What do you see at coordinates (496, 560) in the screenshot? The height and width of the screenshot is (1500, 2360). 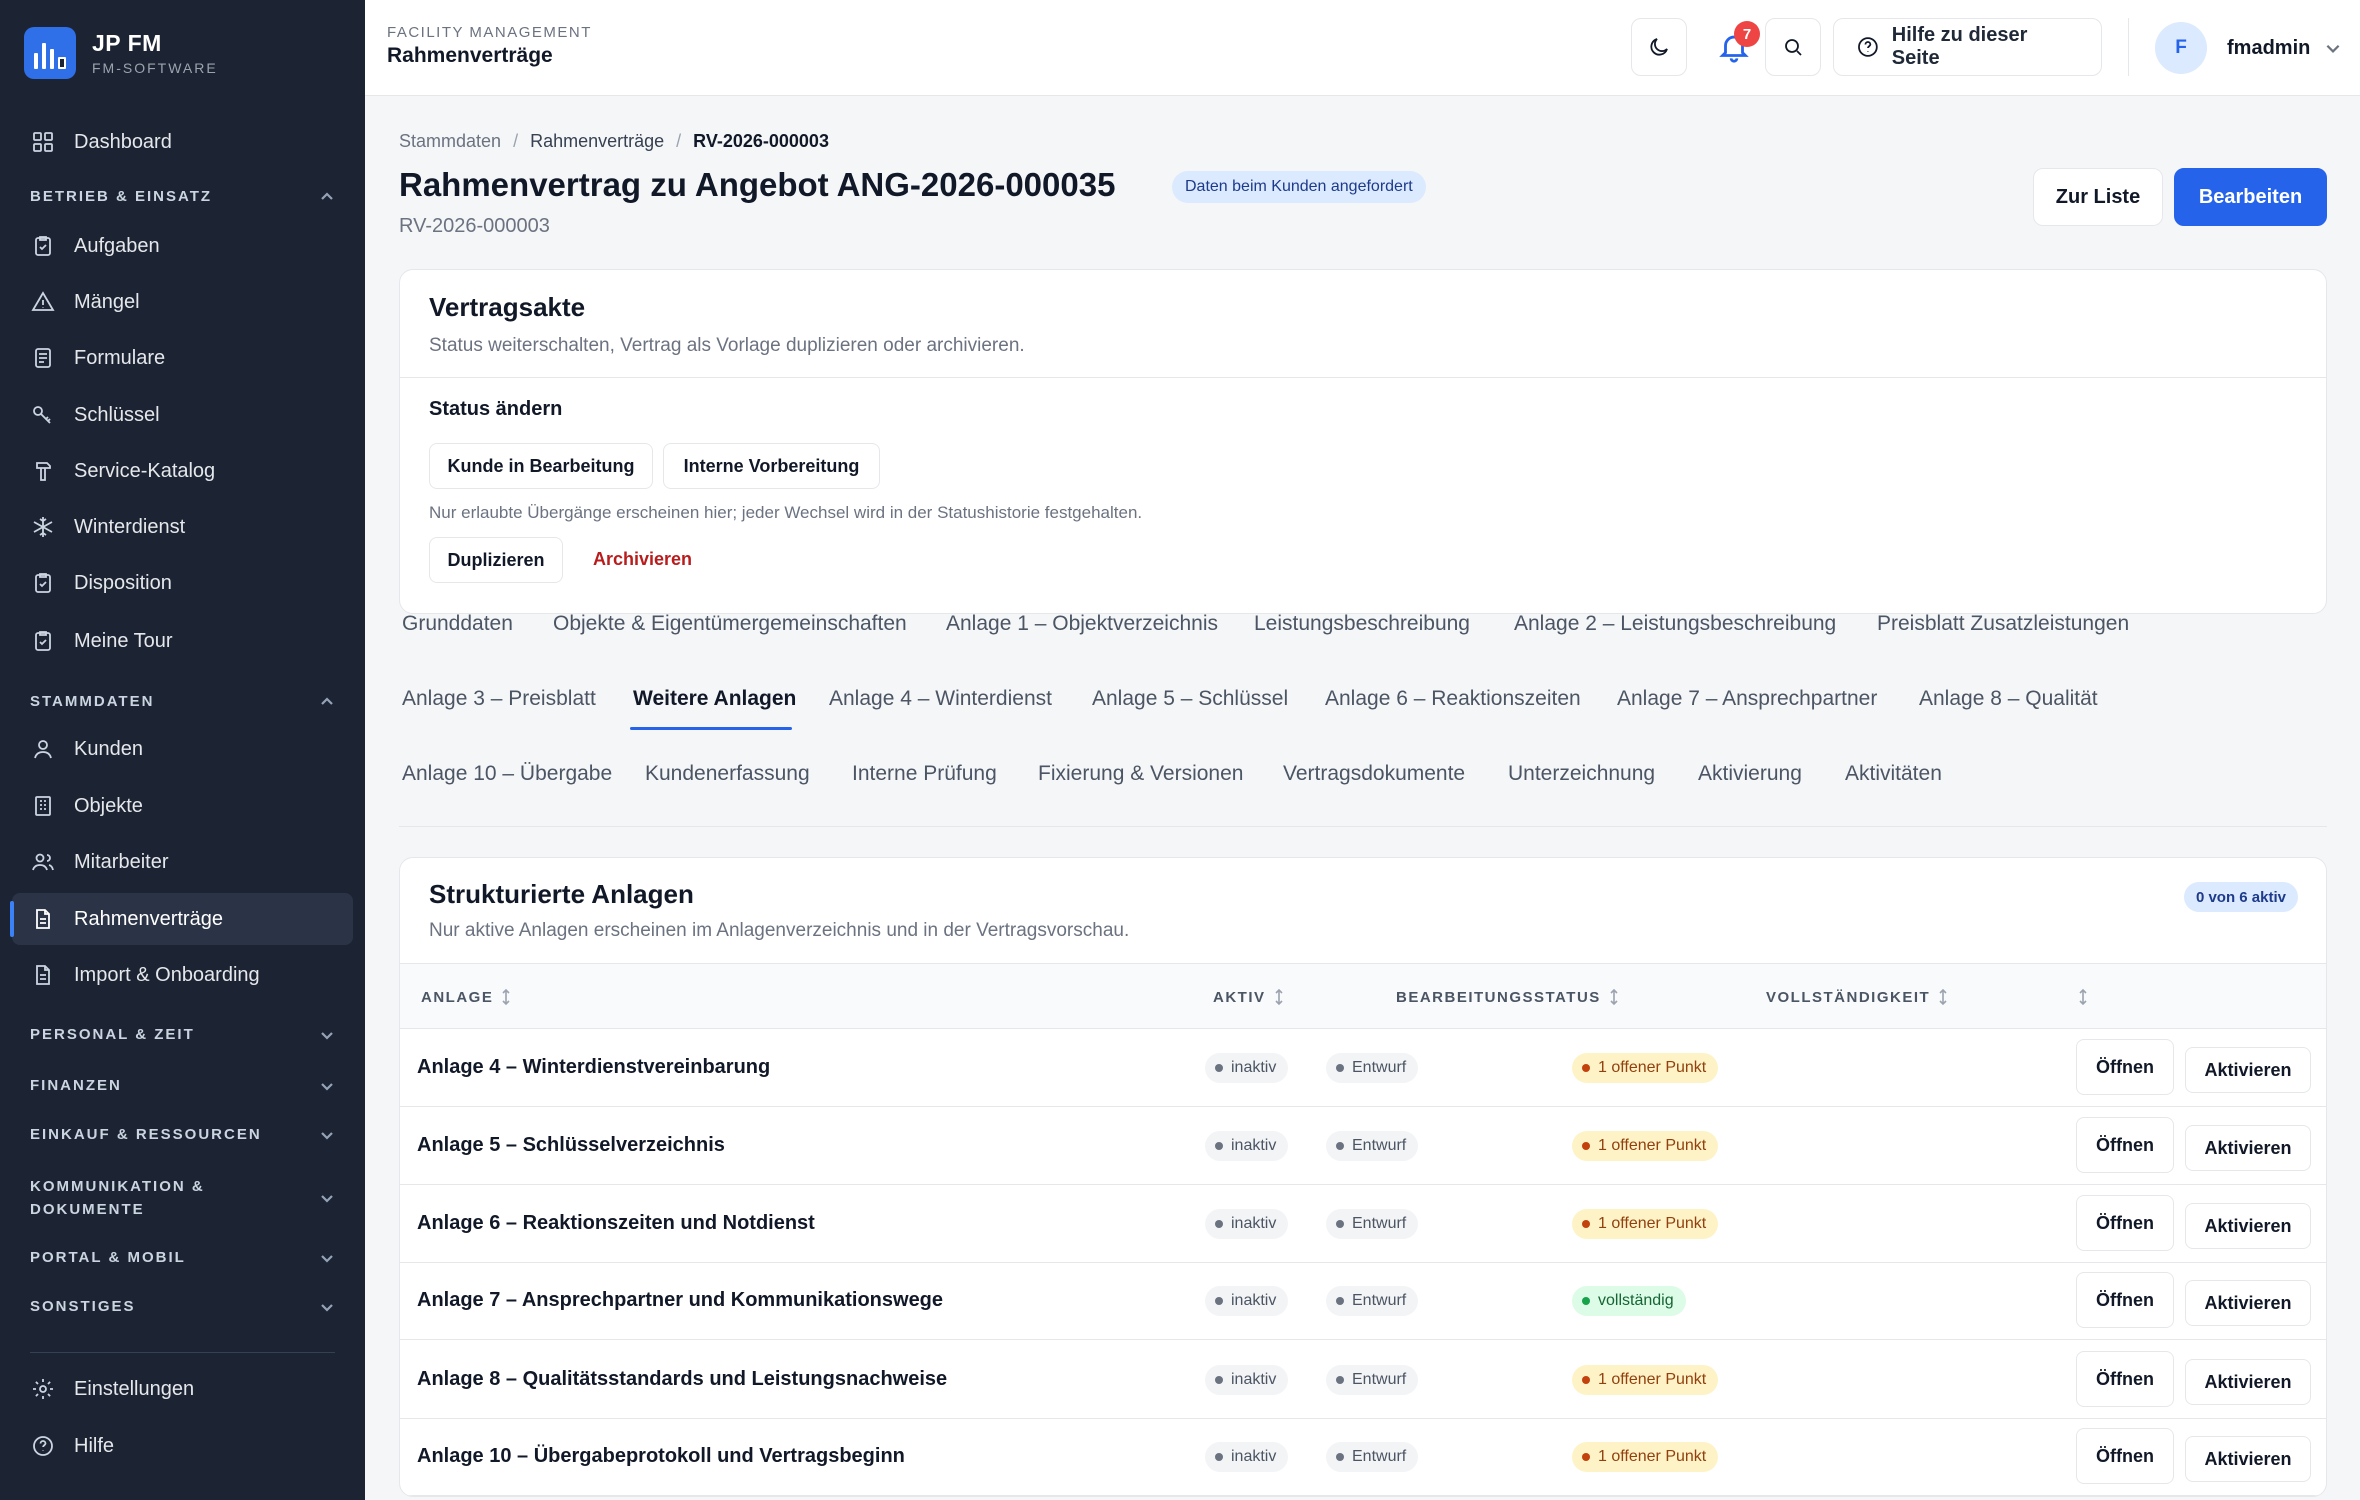 I see `duplicate-button: Duplizieren` at bounding box center [496, 560].